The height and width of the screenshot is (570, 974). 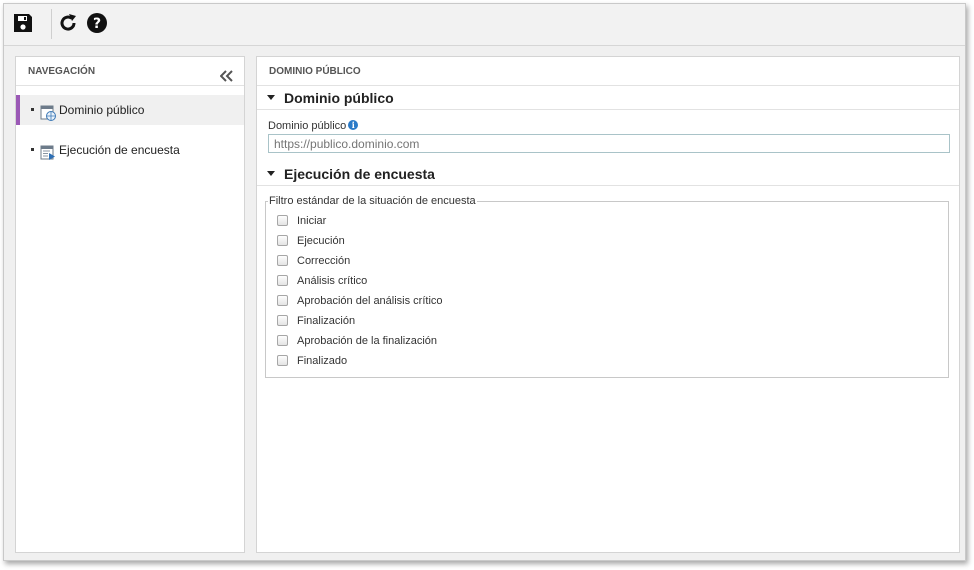 What do you see at coordinates (312, 221) in the screenshot?
I see `checkbox-label: Iniciar` at bounding box center [312, 221].